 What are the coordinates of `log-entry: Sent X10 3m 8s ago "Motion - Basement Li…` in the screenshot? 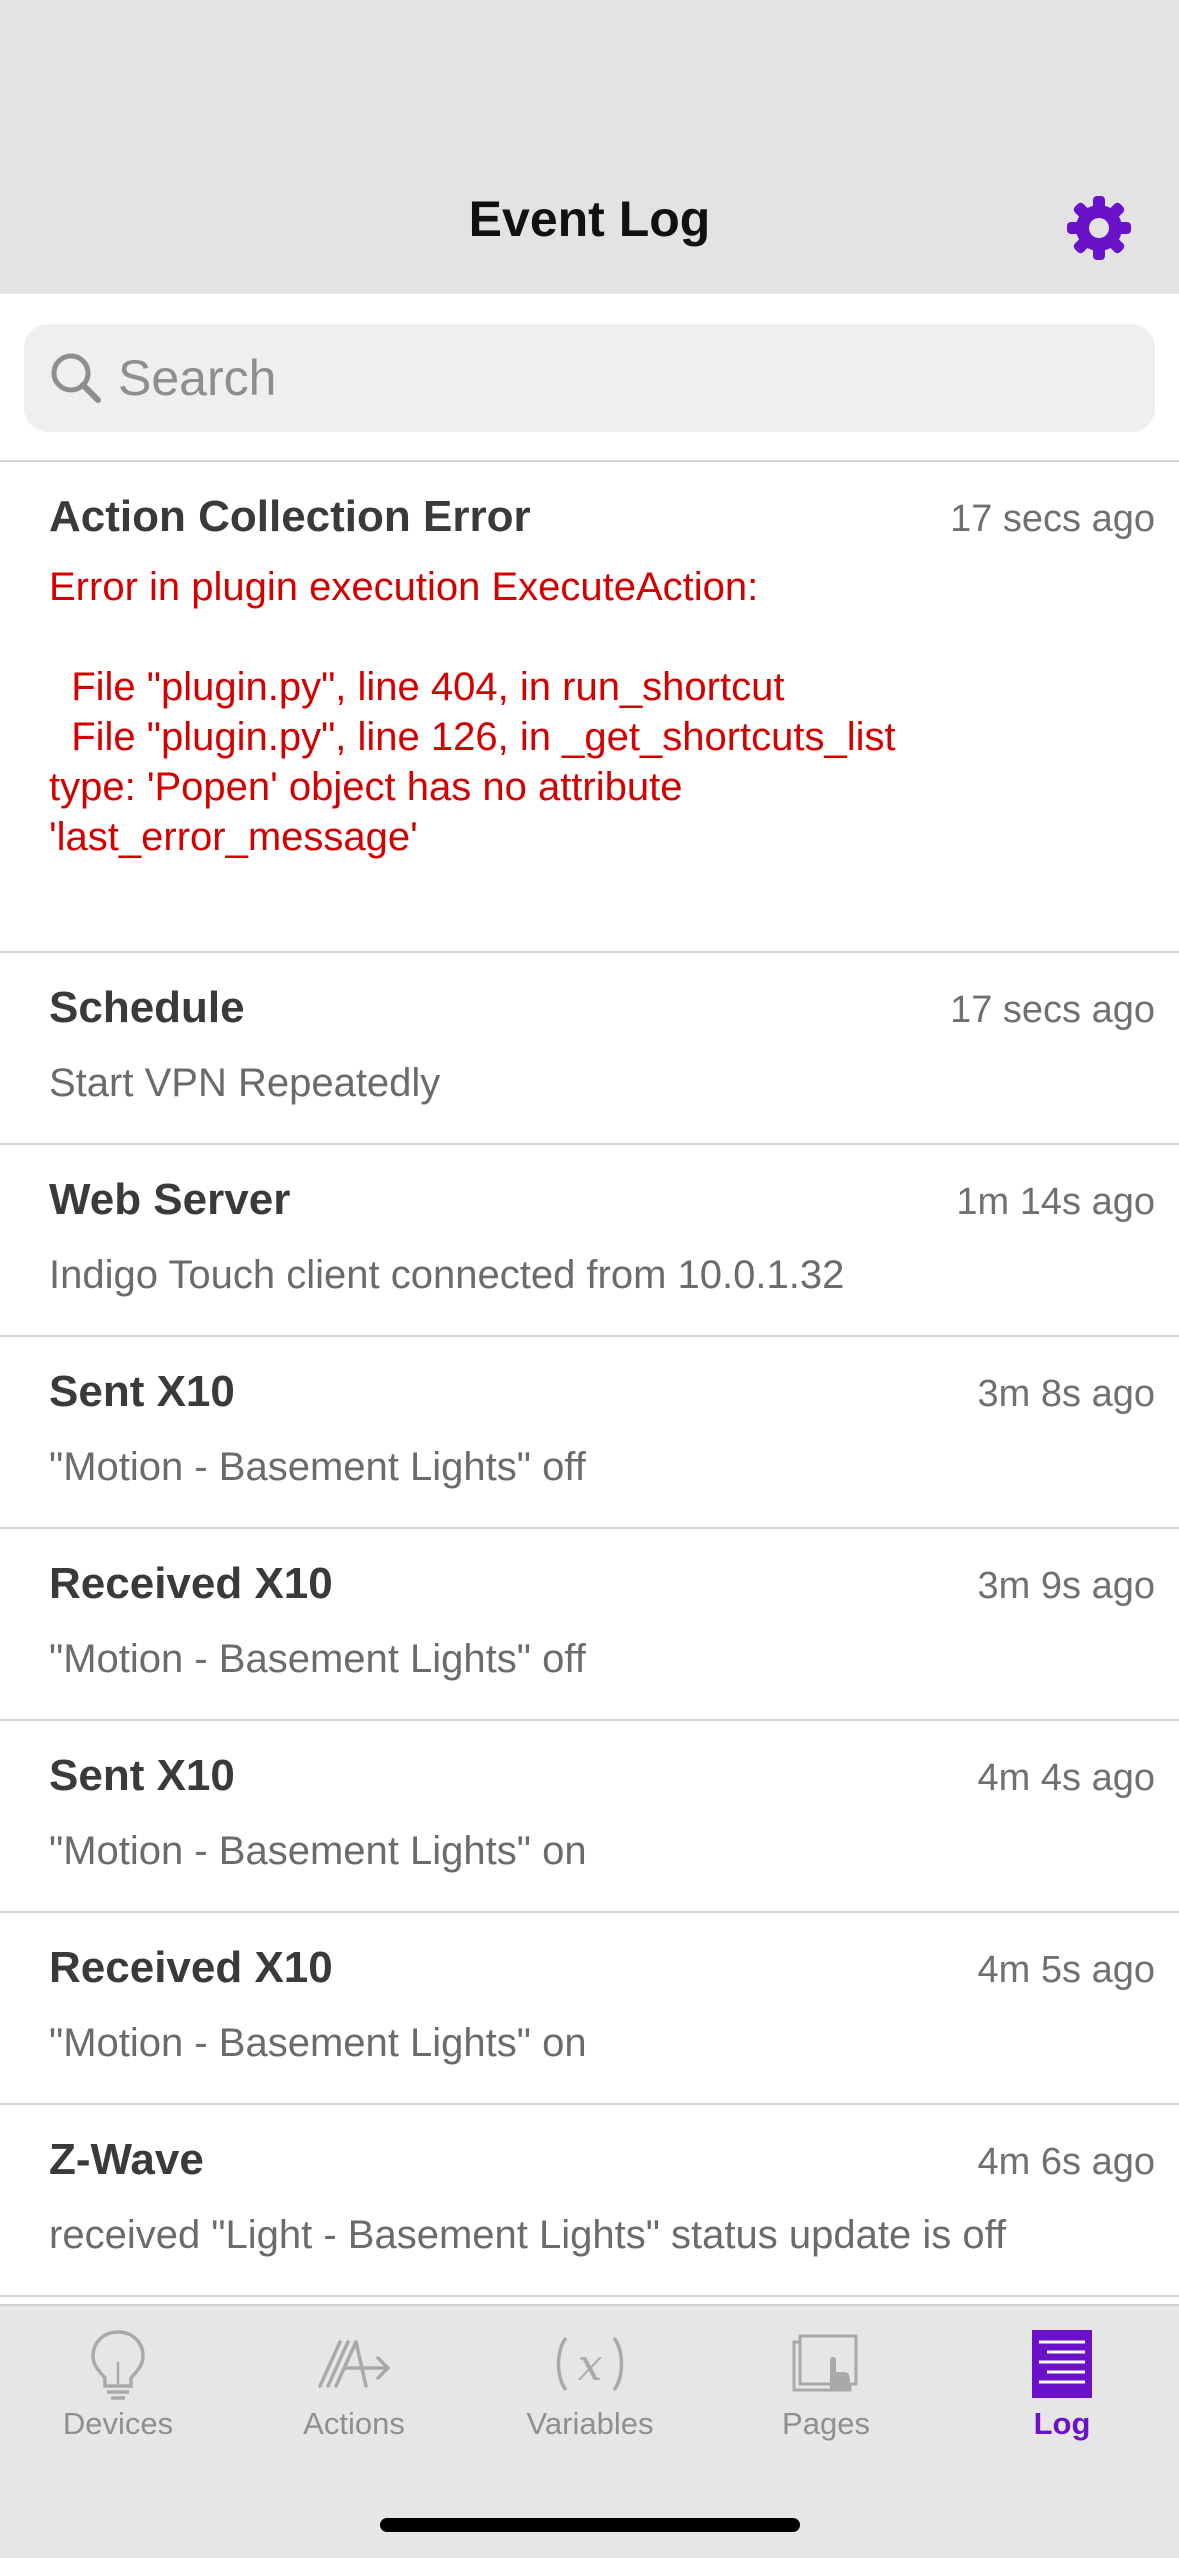 It's located at (589, 1433).